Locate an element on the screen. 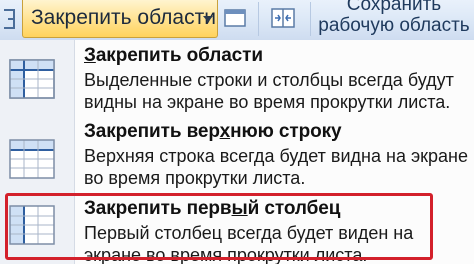  title-part: акрепить области is located at coordinates (179, 55).